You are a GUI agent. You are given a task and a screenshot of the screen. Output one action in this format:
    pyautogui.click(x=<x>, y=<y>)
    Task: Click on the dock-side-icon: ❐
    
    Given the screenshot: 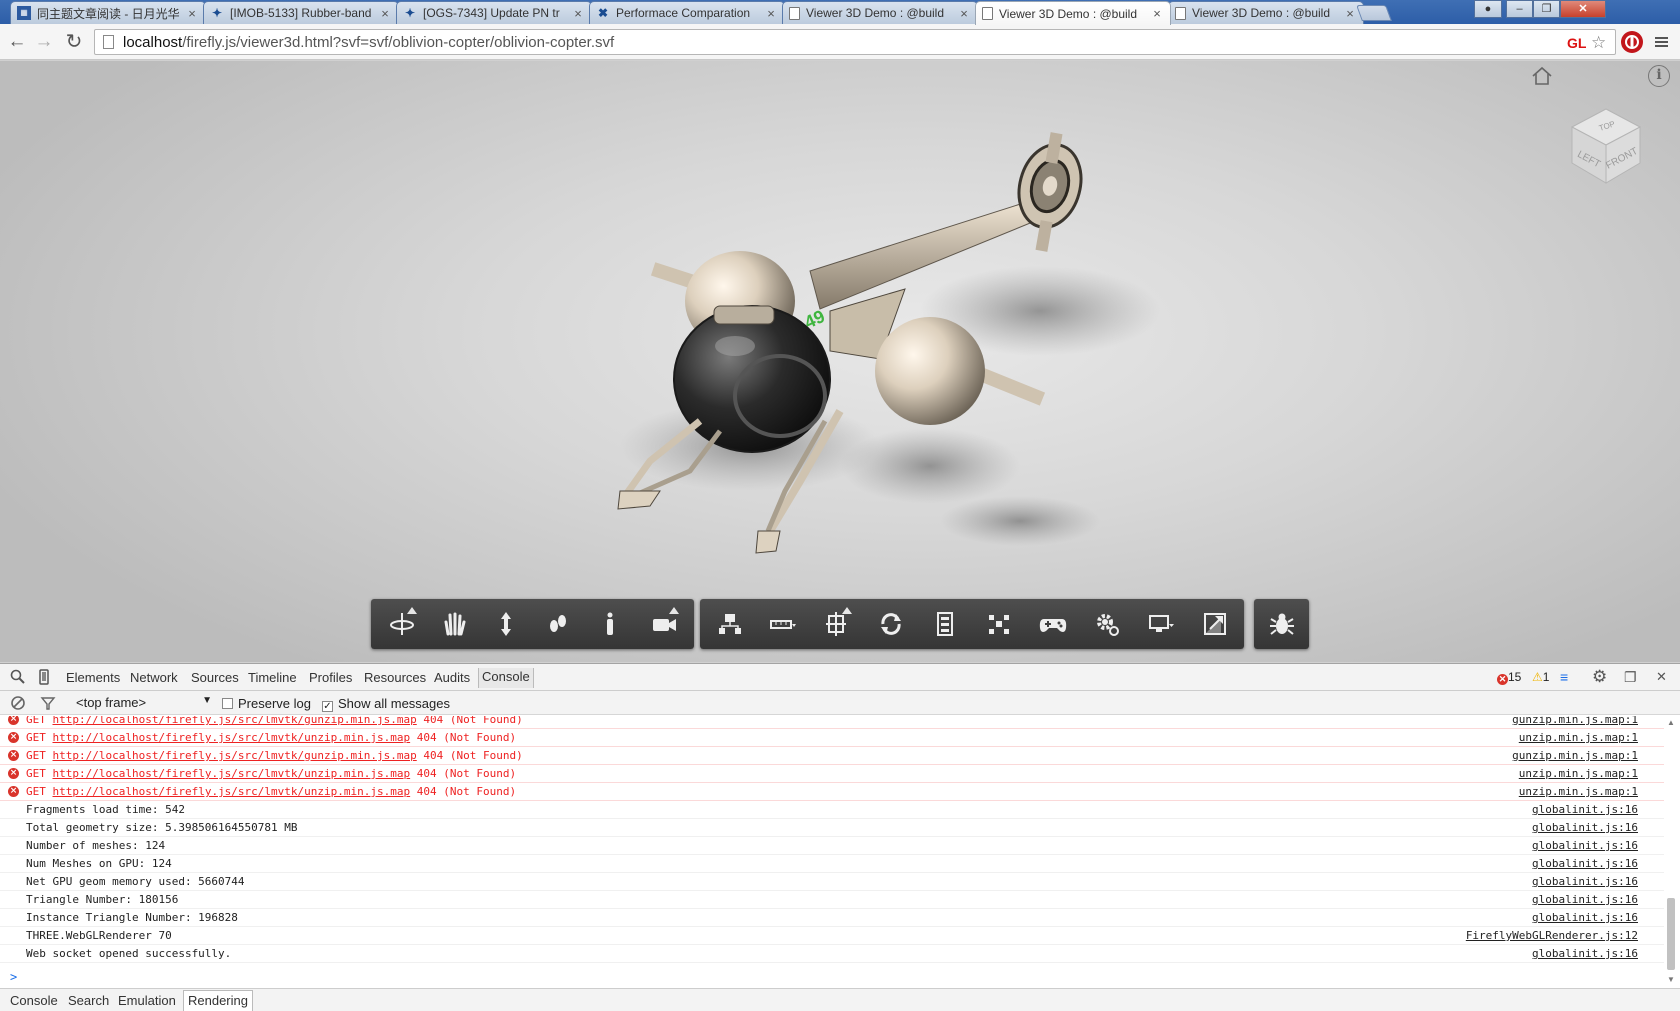 What is the action you would take?
    pyautogui.click(x=1630, y=677)
    